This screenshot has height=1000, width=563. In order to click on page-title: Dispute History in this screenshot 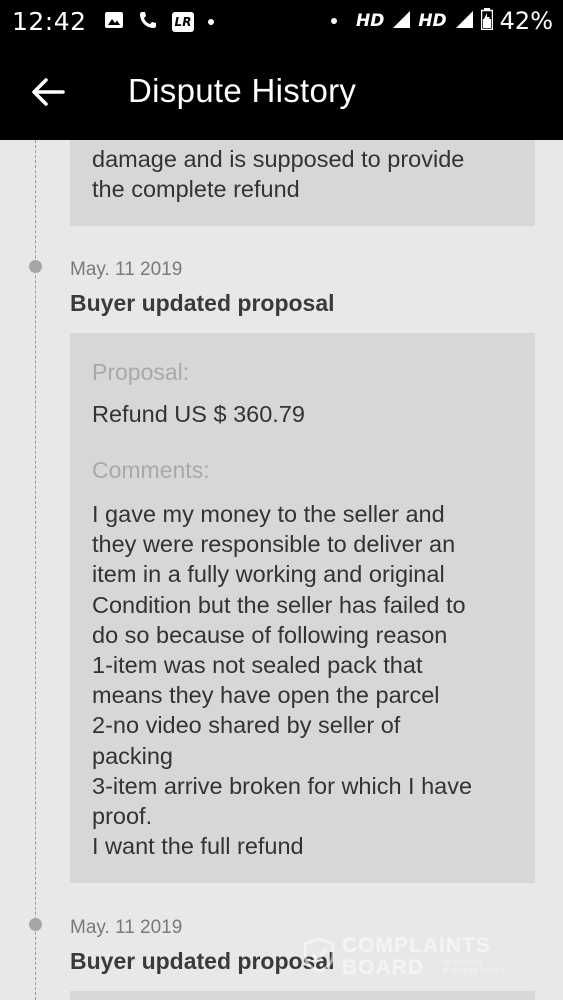, I will do `click(242, 90)`.